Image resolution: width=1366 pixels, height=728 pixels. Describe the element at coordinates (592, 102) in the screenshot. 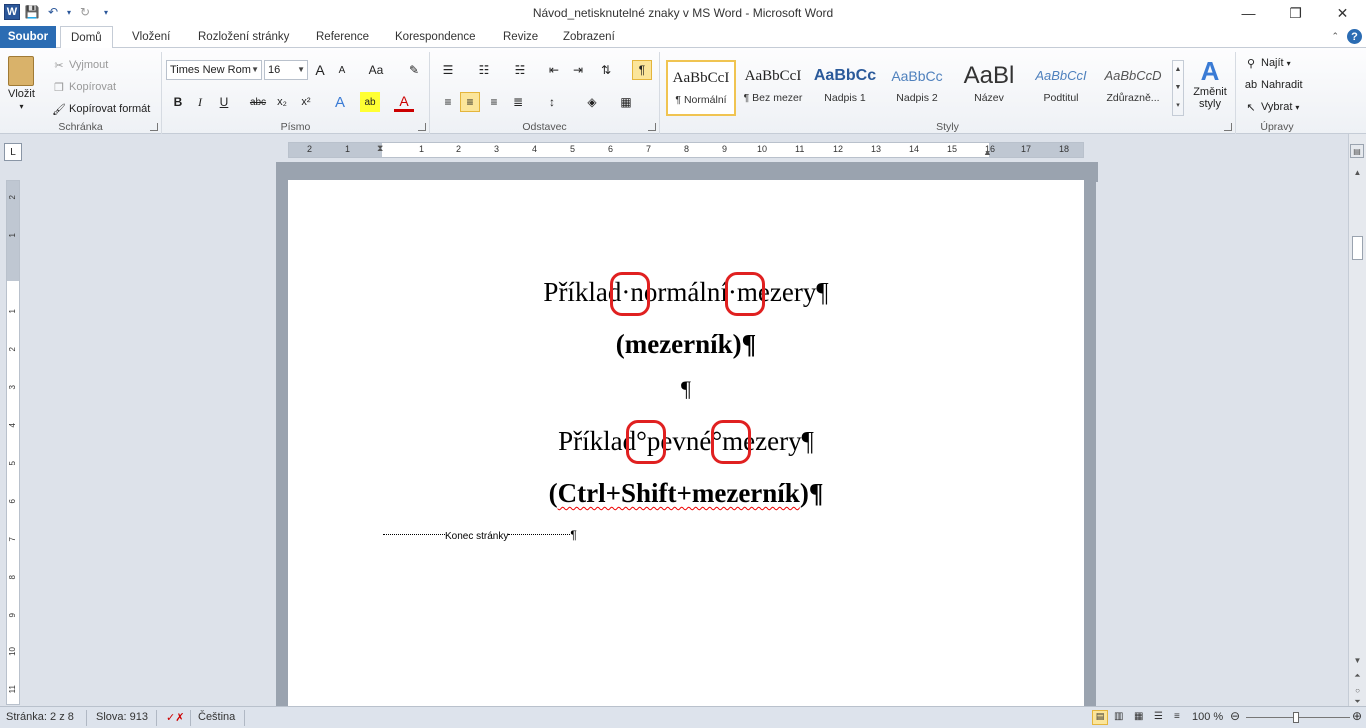

I see `shading-icon: ◈` at that location.